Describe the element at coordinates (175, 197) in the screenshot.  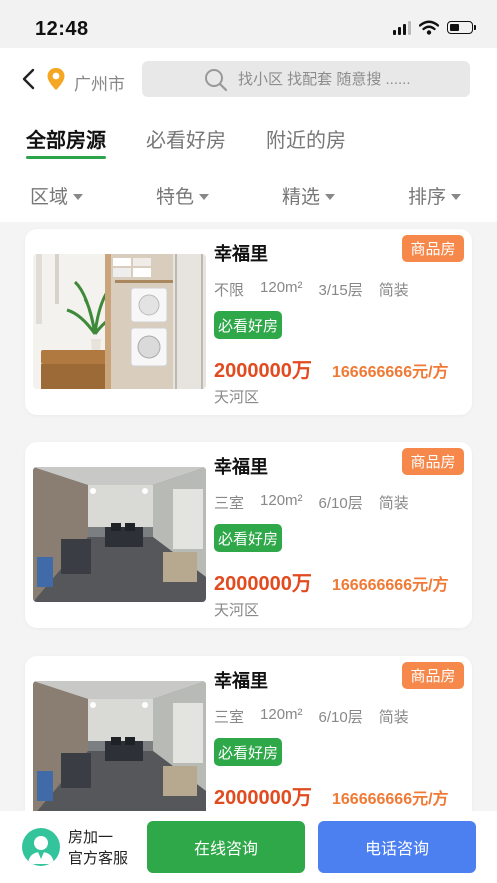
I see `filter-feature-label: 特色` at that location.